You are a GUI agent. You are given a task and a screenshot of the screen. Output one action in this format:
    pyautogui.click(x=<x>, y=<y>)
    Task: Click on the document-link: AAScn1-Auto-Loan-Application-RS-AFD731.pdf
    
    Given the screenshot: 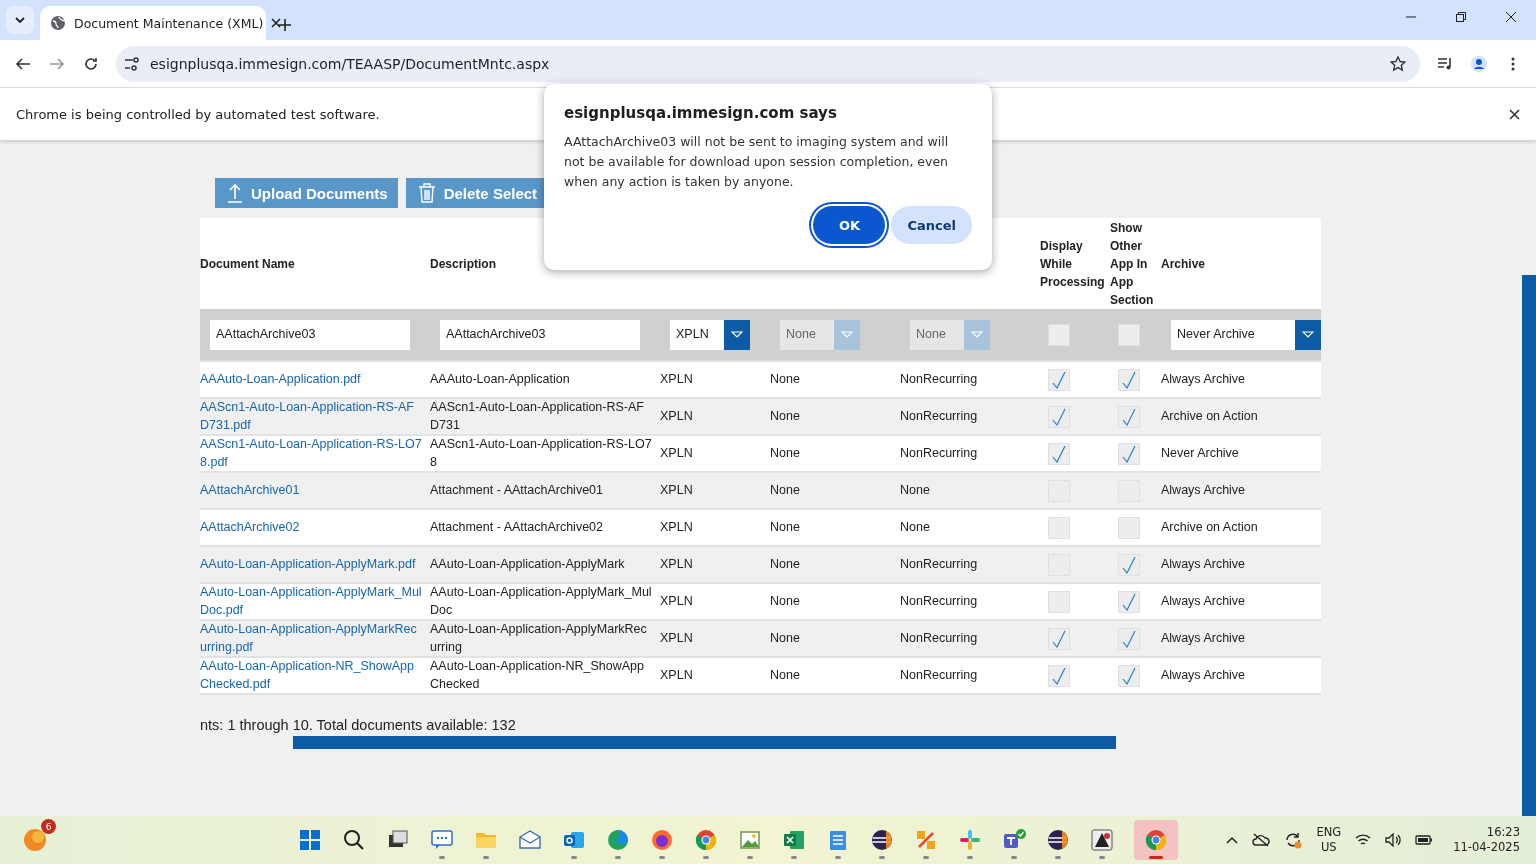 What is the action you would take?
    pyautogui.click(x=311, y=416)
    